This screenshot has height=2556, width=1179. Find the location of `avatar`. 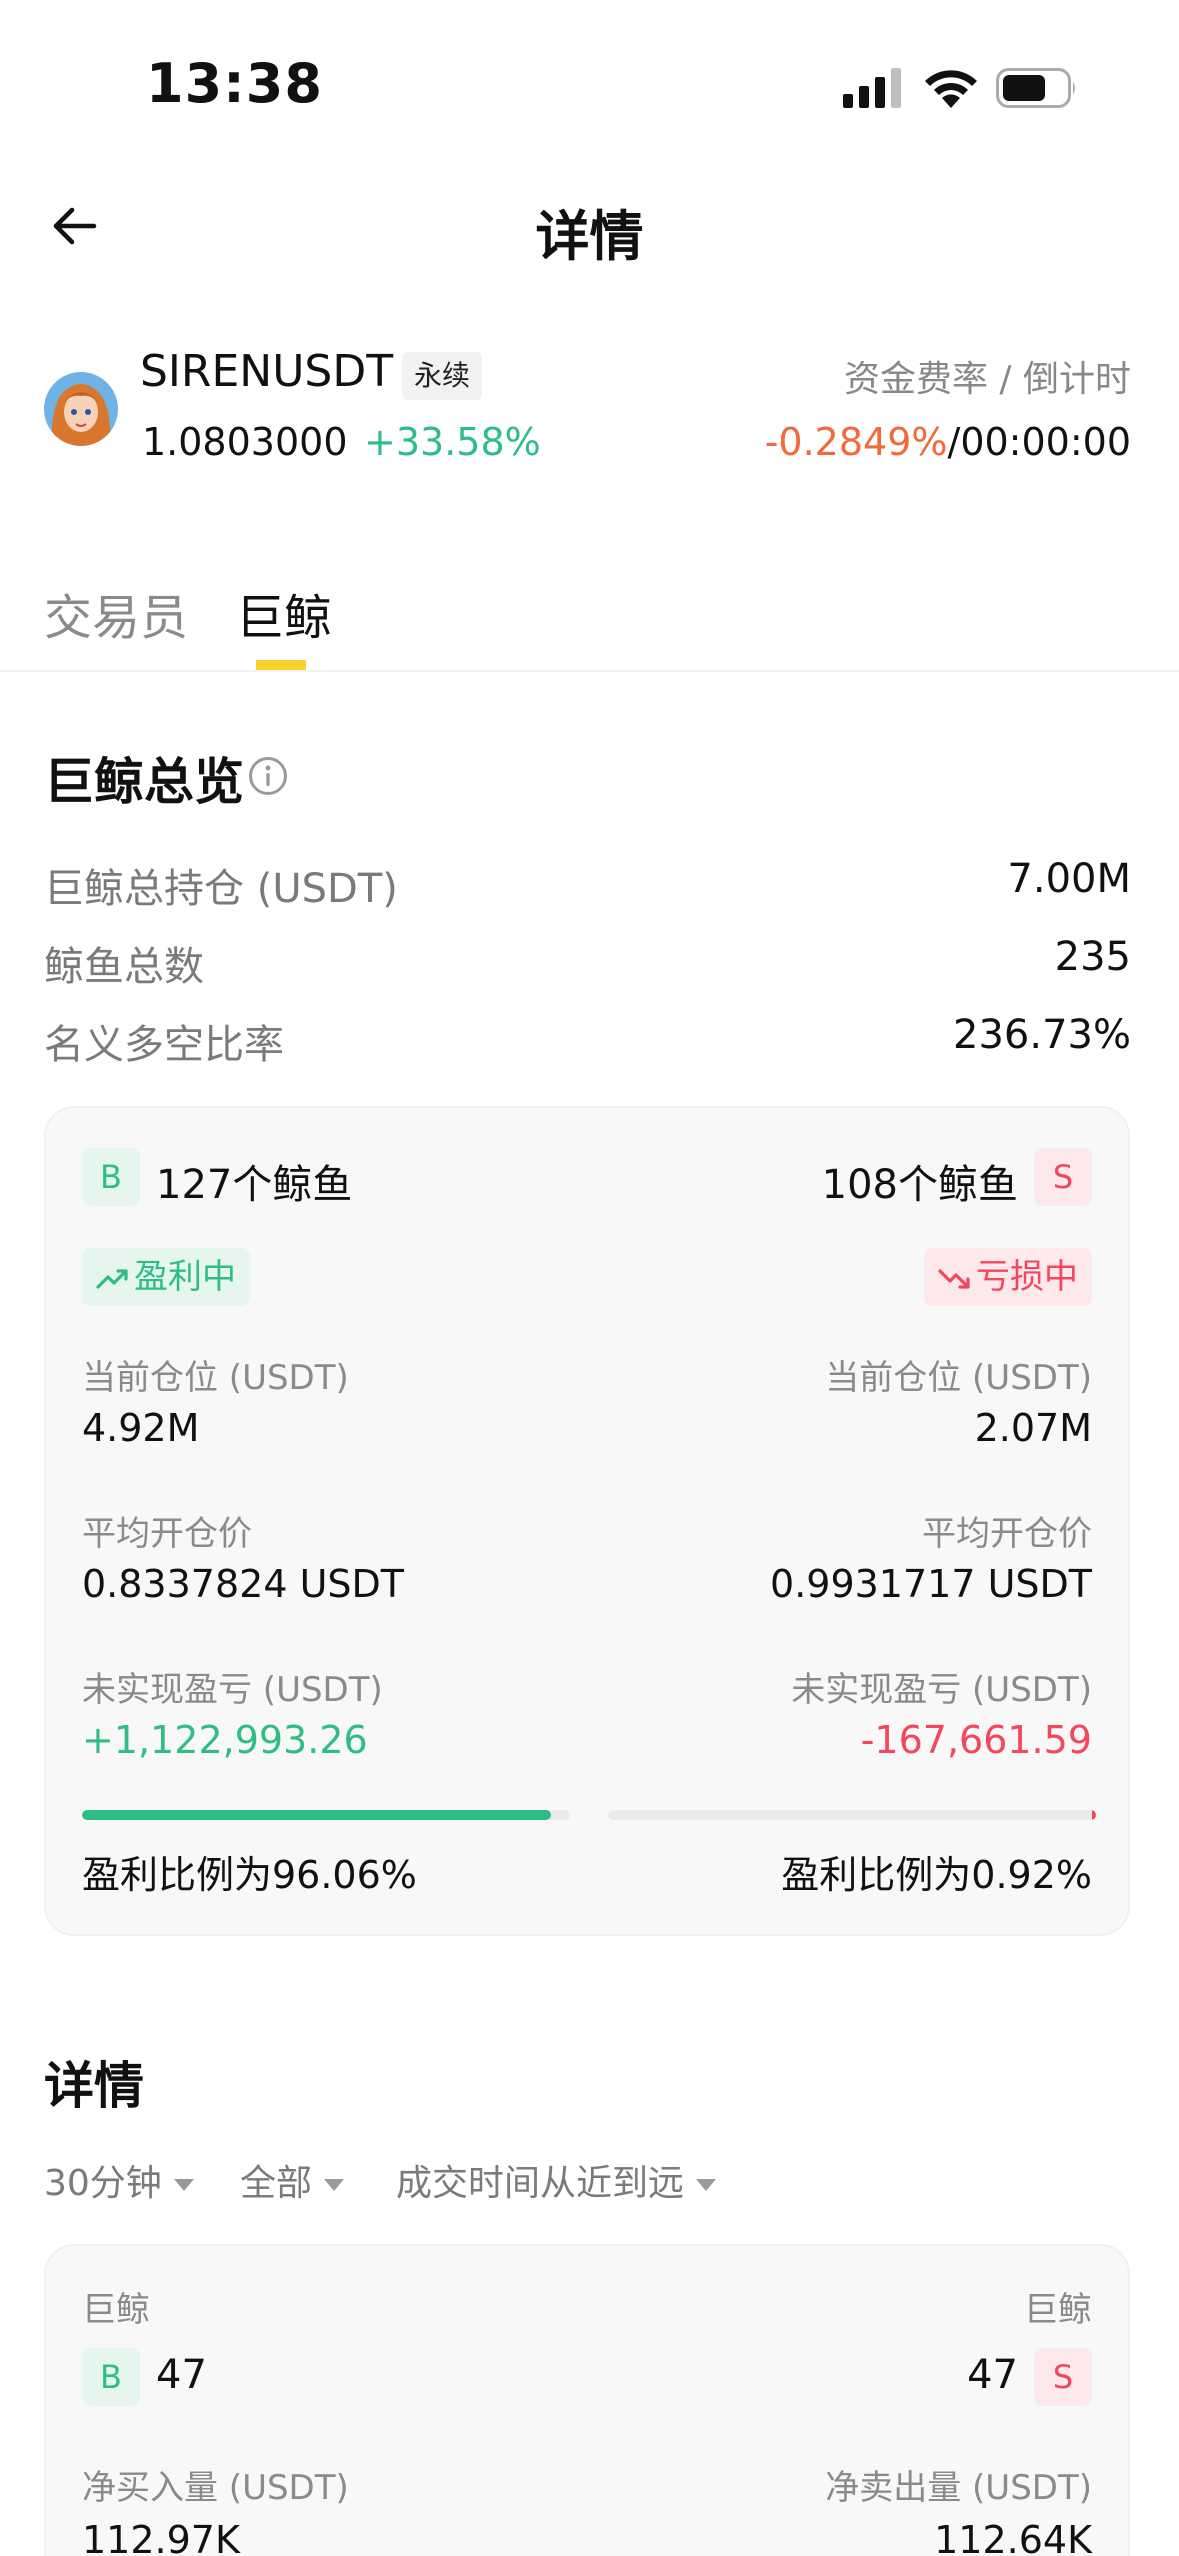

avatar is located at coordinates (81, 409).